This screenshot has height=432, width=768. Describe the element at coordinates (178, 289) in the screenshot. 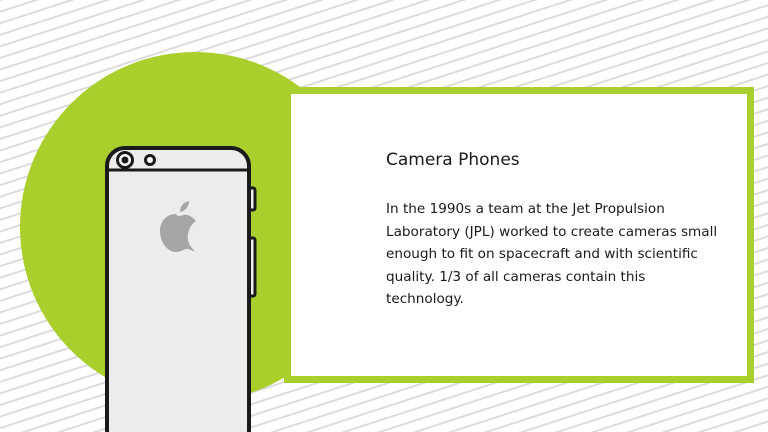

I see `phone-body` at that location.